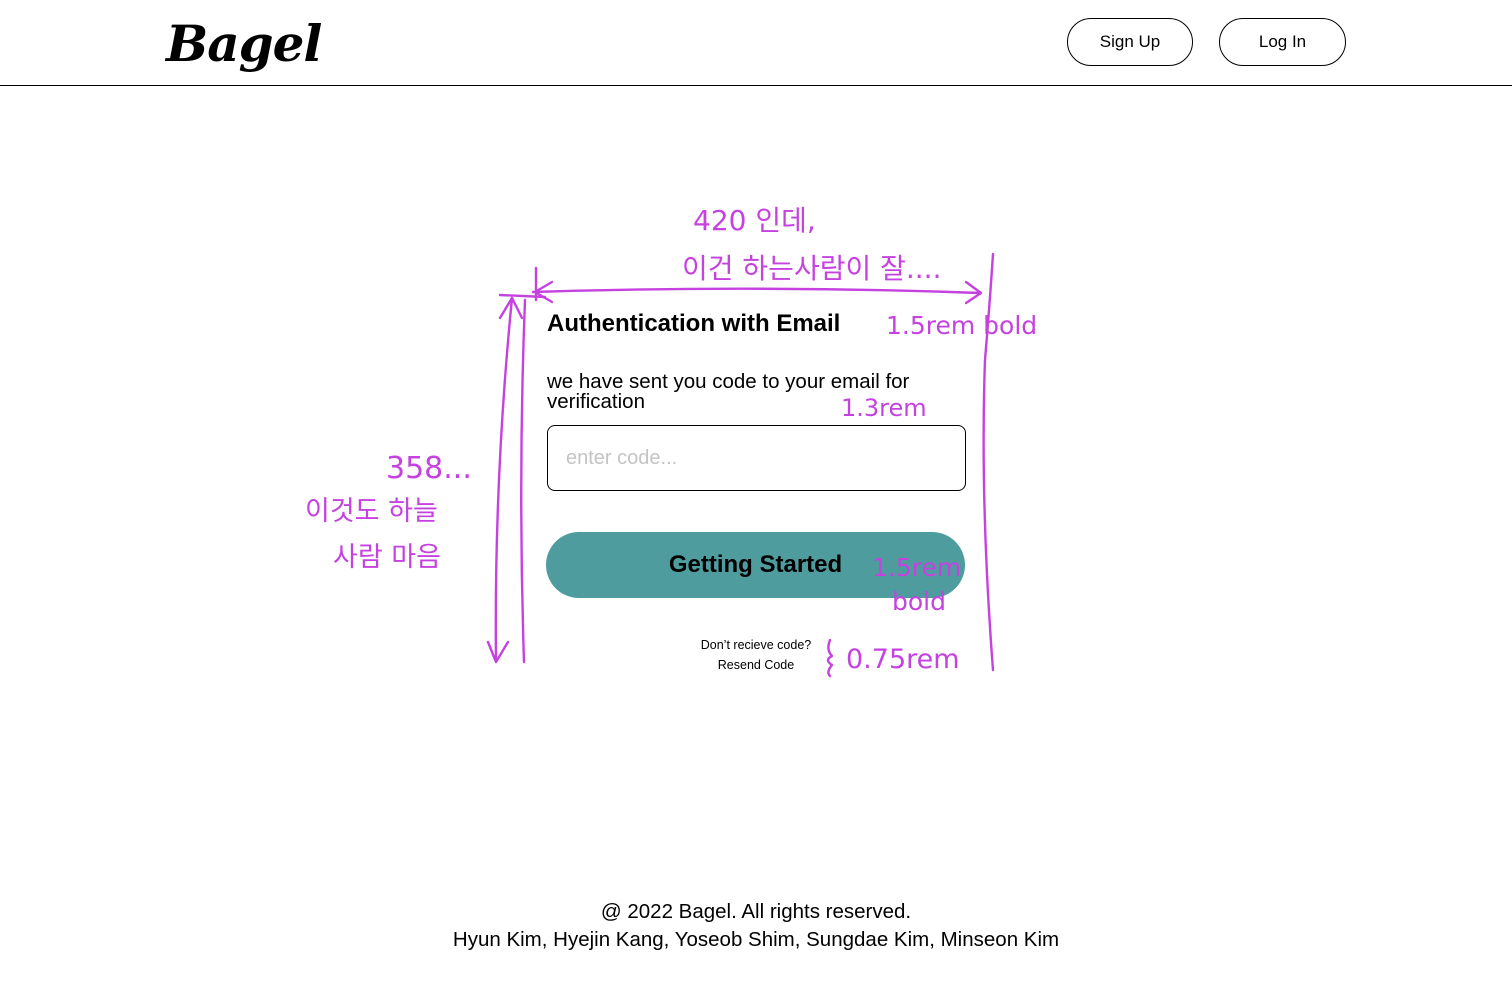 This screenshot has height=982, width=1512. Describe the element at coordinates (371, 511) in the screenshot. I see `height-note-2: 이것도 하늘` at that location.